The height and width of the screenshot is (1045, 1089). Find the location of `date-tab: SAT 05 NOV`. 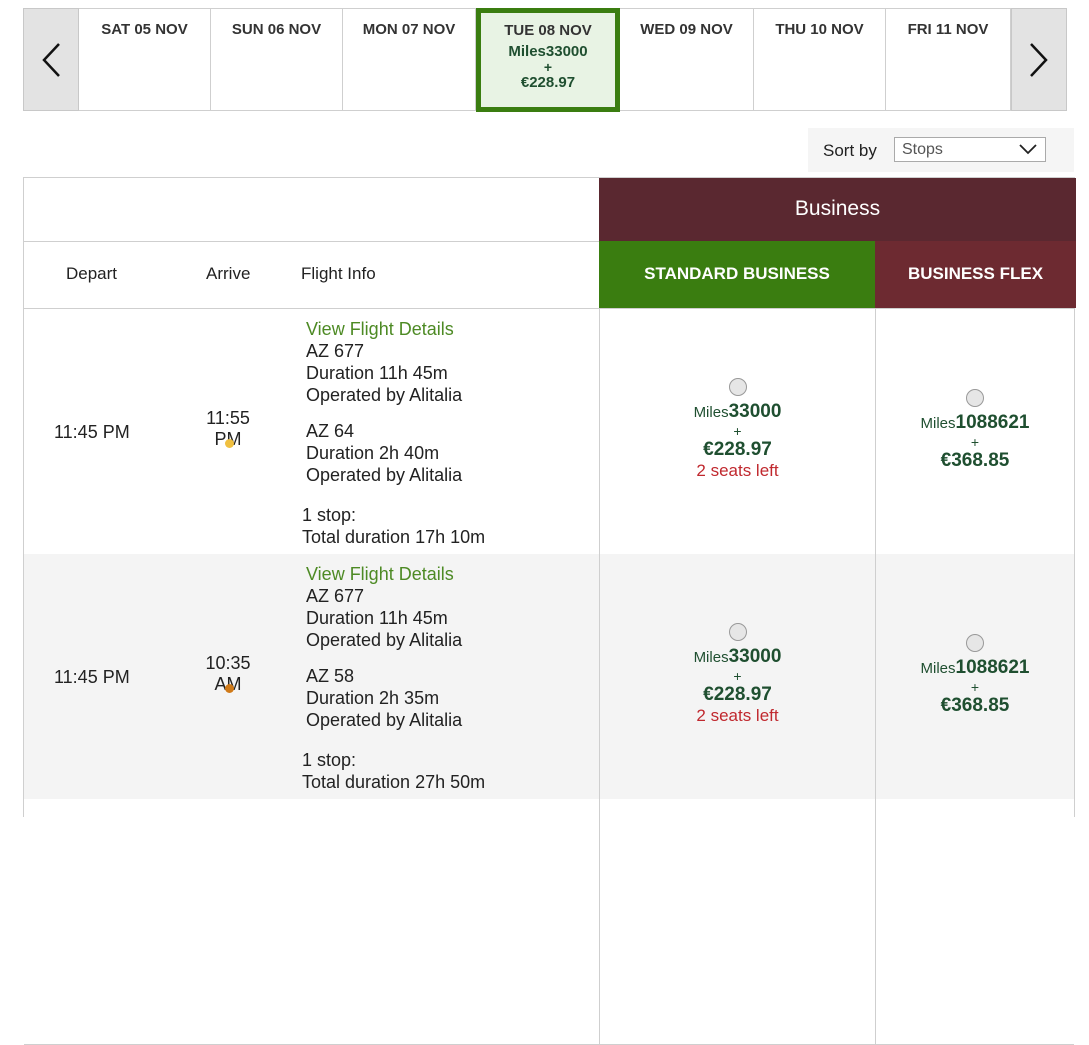

date-tab: SAT 05 NOV is located at coordinates (145, 59).